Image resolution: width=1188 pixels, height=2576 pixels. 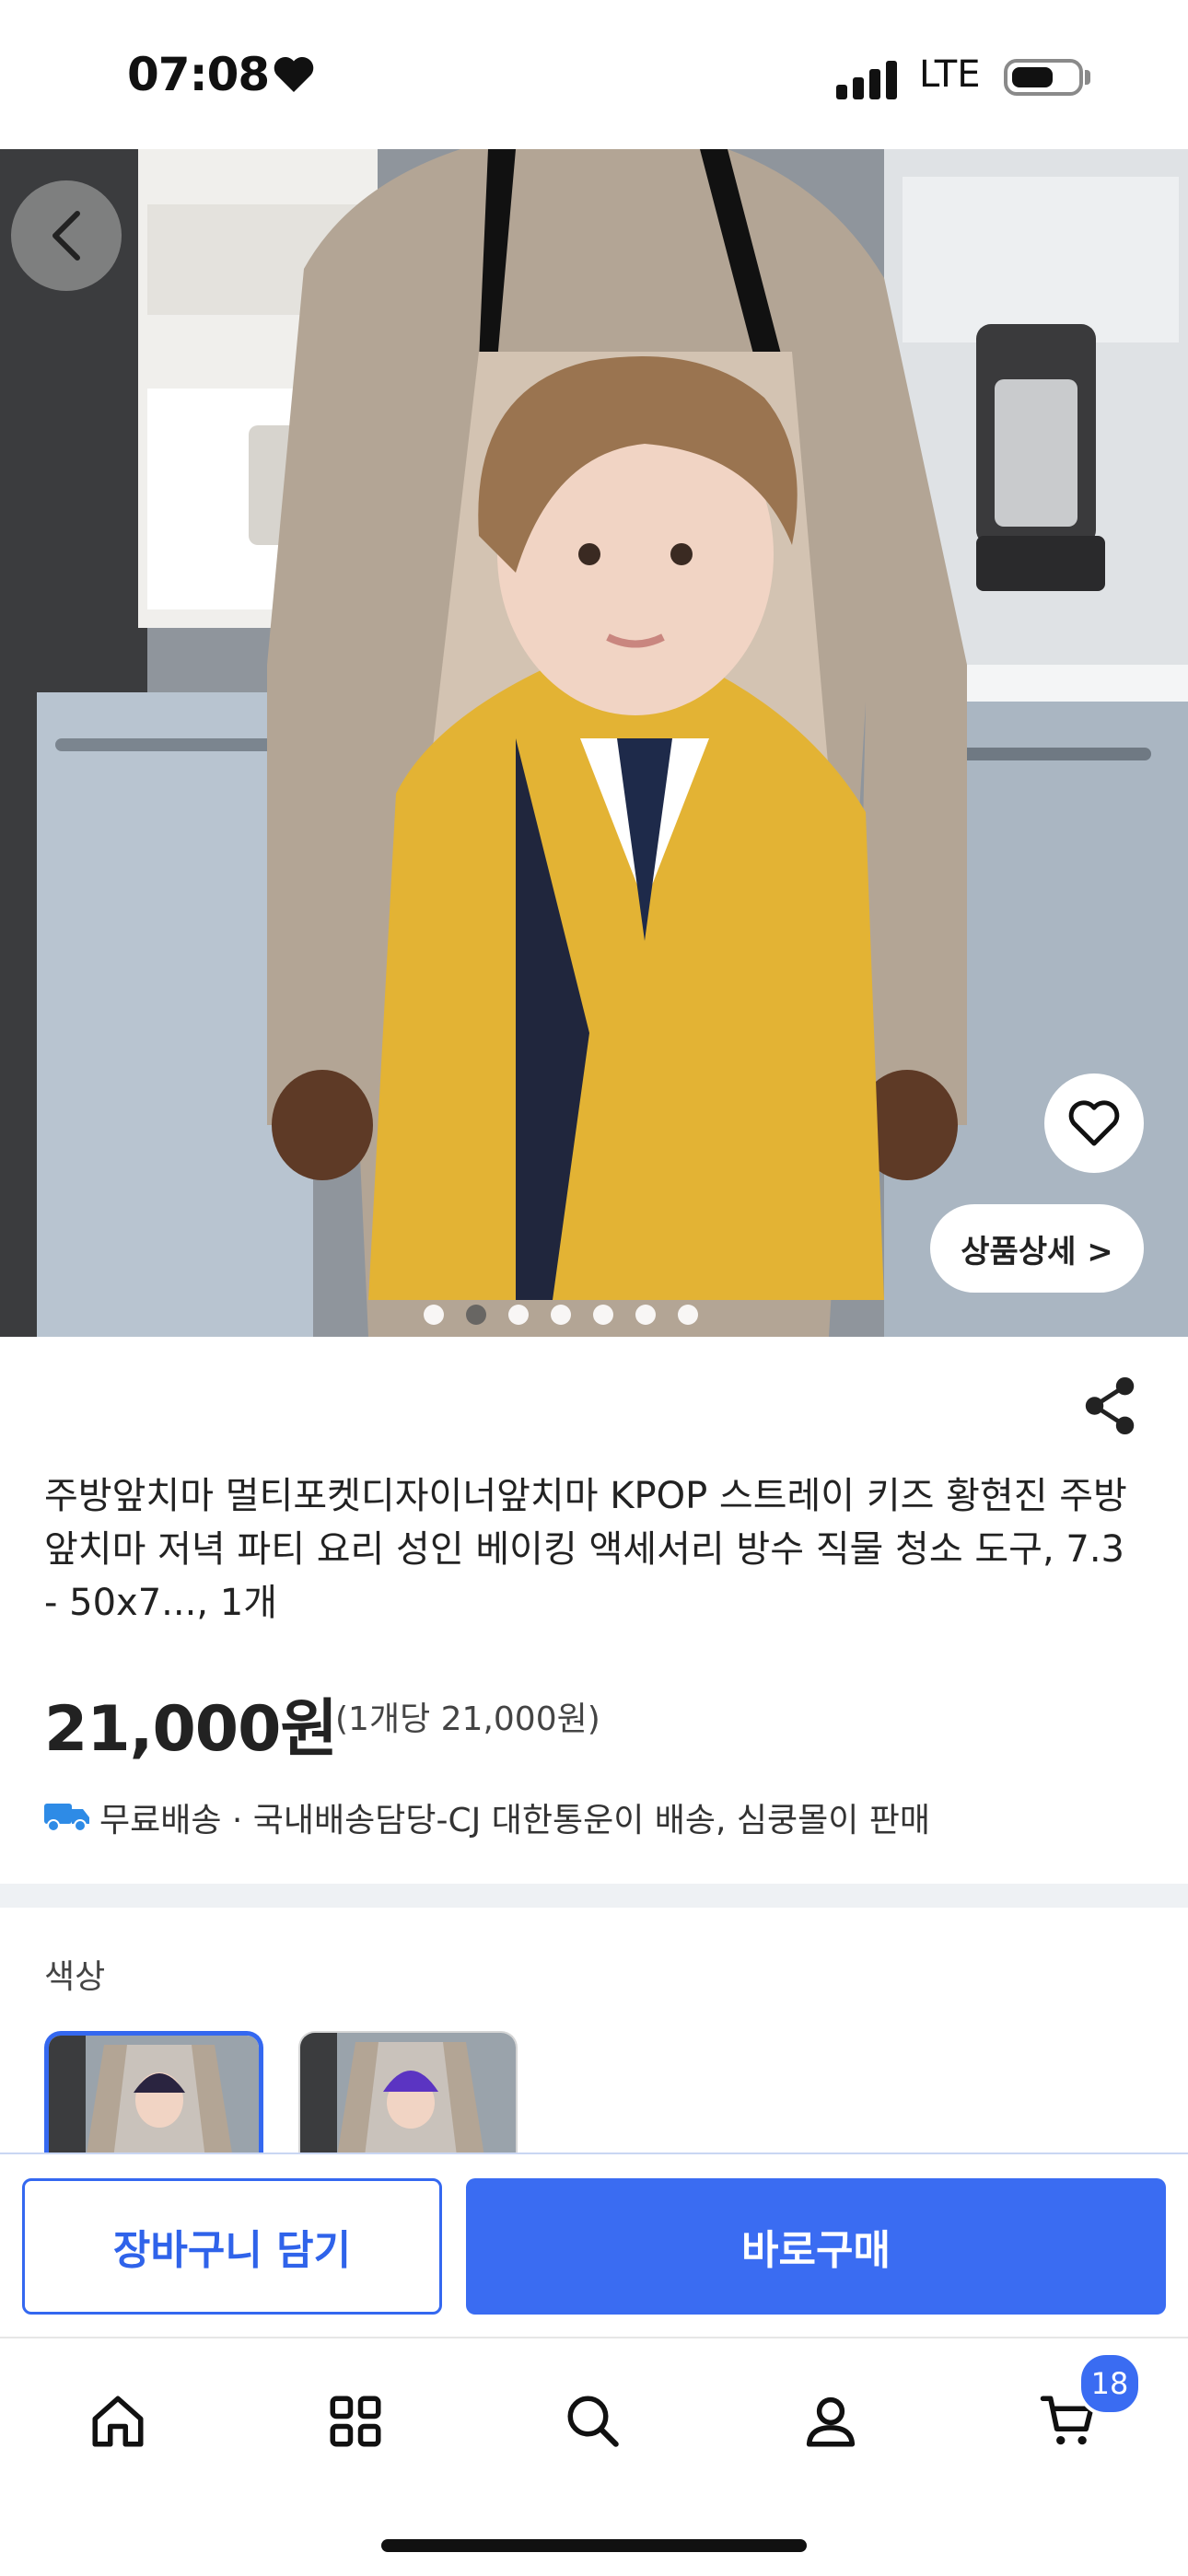 What do you see at coordinates (232, 2246) in the screenshot?
I see `add-to-cart-button: 장바구니 담기` at bounding box center [232, 2246].